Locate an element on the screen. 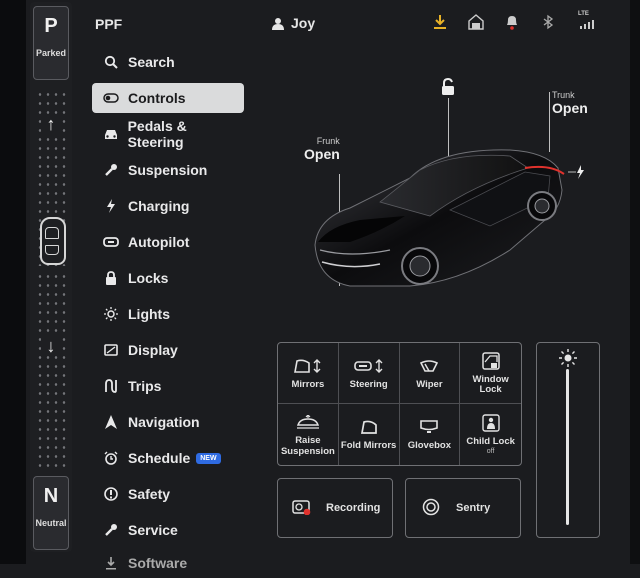  menu-item-lights: Lights is located at coordinates (168, 314).